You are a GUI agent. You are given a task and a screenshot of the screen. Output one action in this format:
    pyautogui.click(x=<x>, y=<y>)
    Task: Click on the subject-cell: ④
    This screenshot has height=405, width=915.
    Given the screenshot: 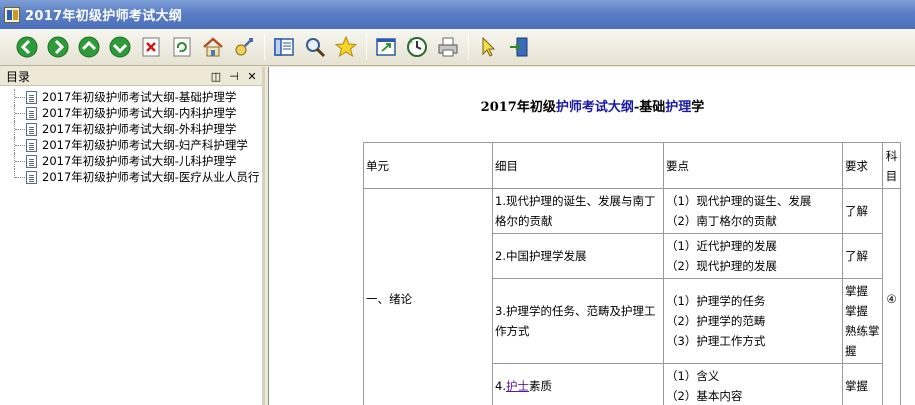 What is the action you would take?
    pyautogui.click(x=891, y=296)
    